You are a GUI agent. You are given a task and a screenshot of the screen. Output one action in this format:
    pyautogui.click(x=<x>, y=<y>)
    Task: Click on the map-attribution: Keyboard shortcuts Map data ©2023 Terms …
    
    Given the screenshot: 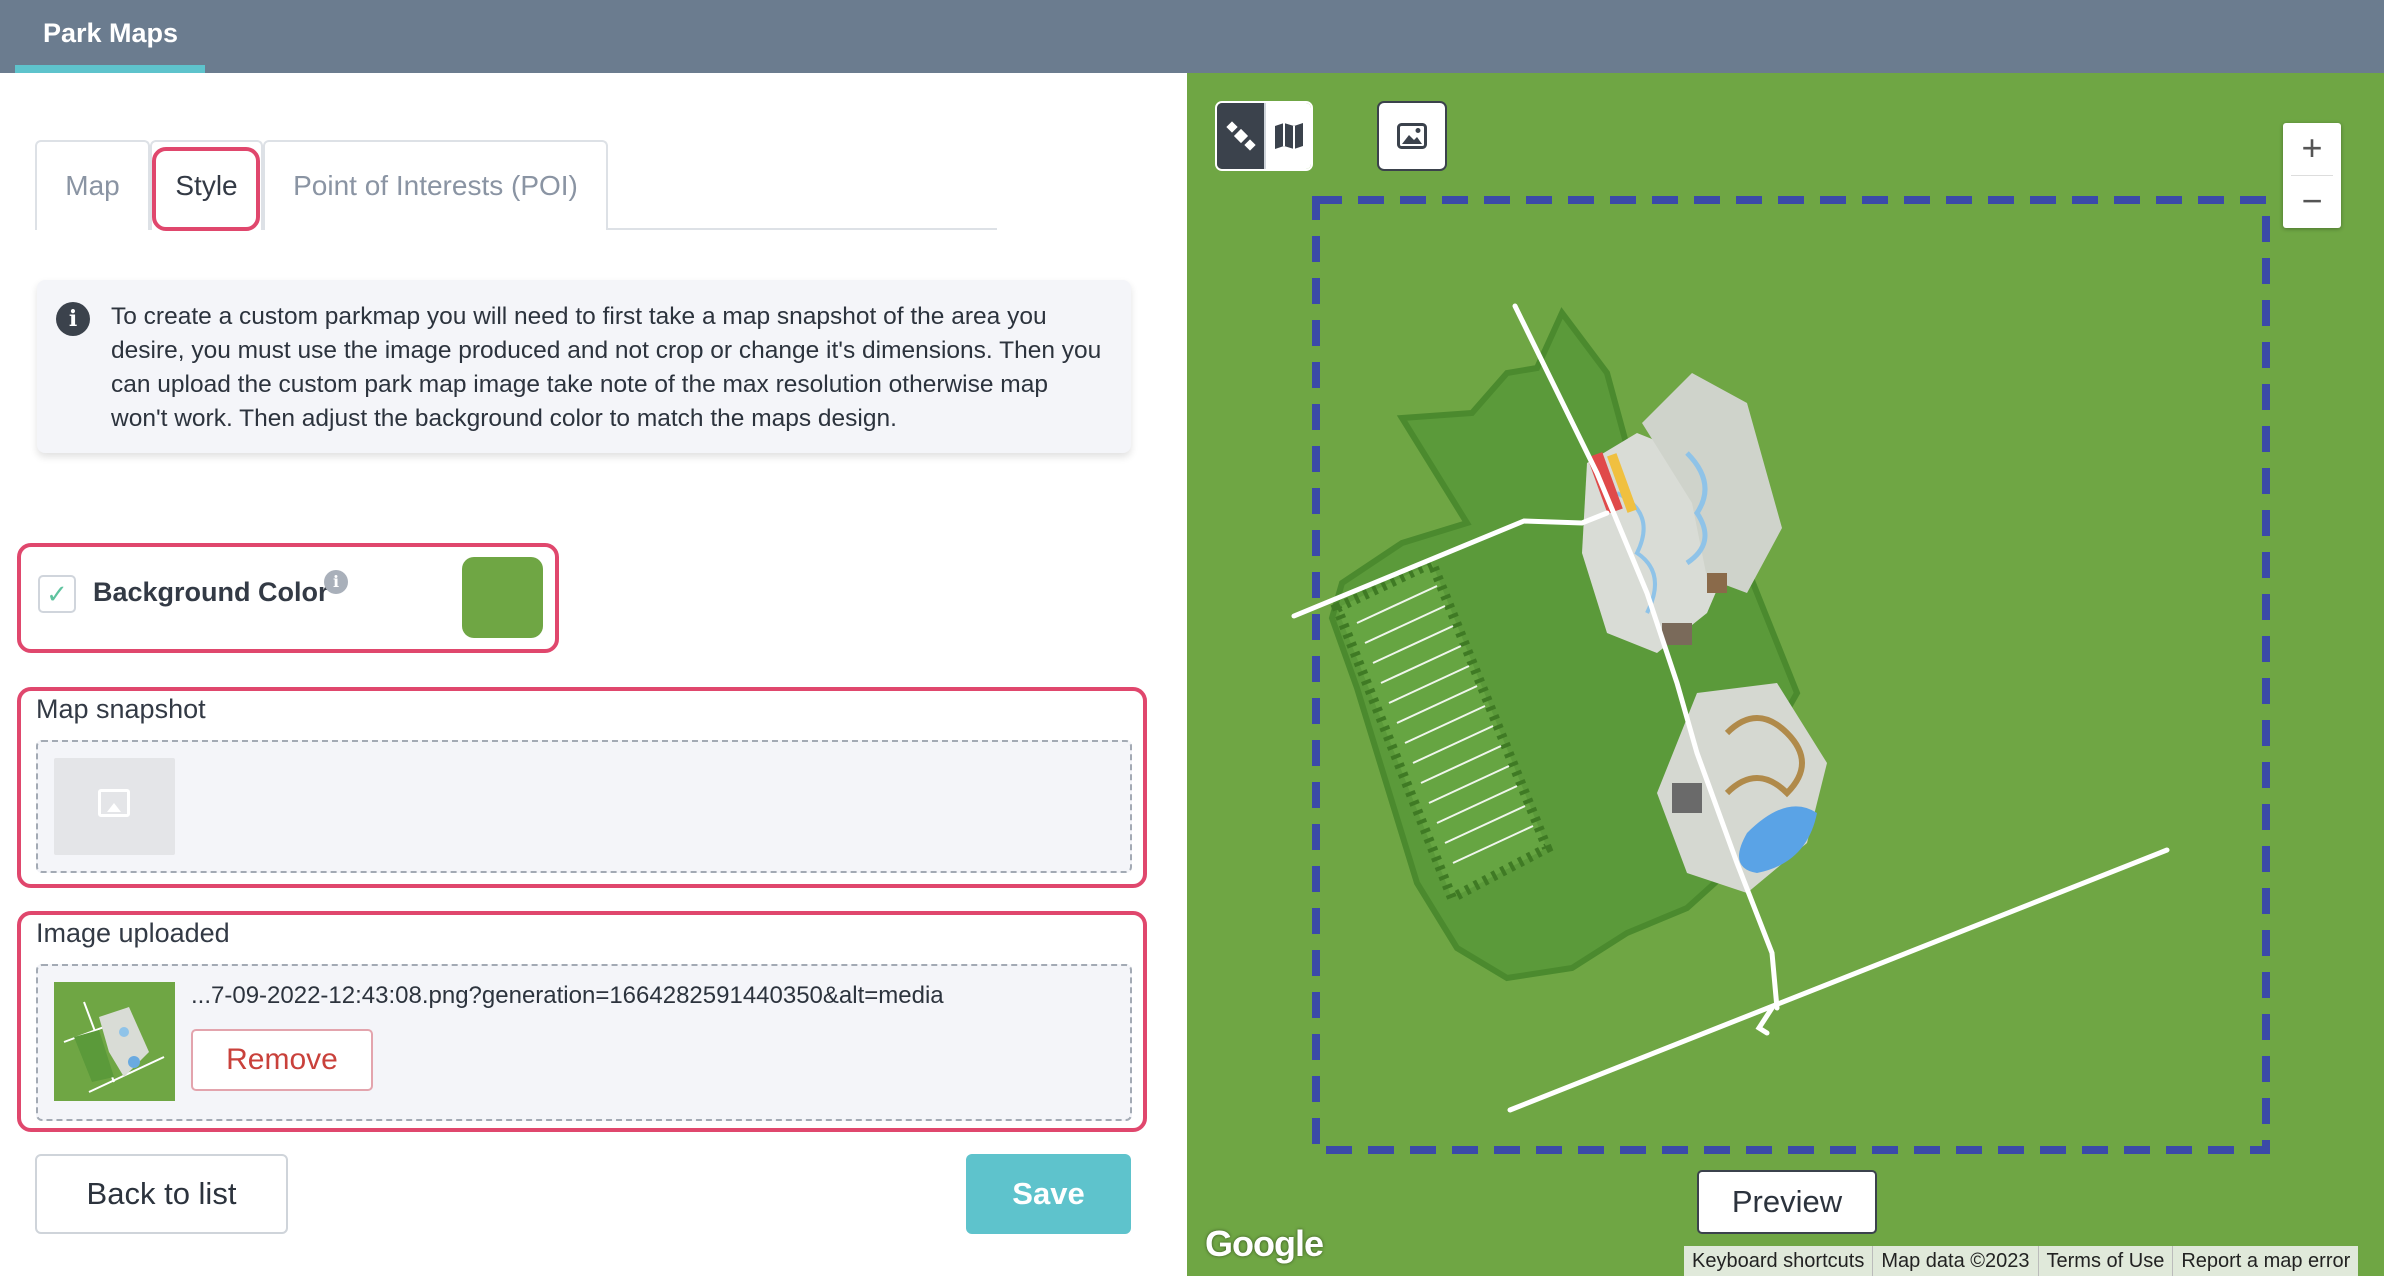 What is the action you would take?
    pyautogui.click(x=2021, y=1261)
    